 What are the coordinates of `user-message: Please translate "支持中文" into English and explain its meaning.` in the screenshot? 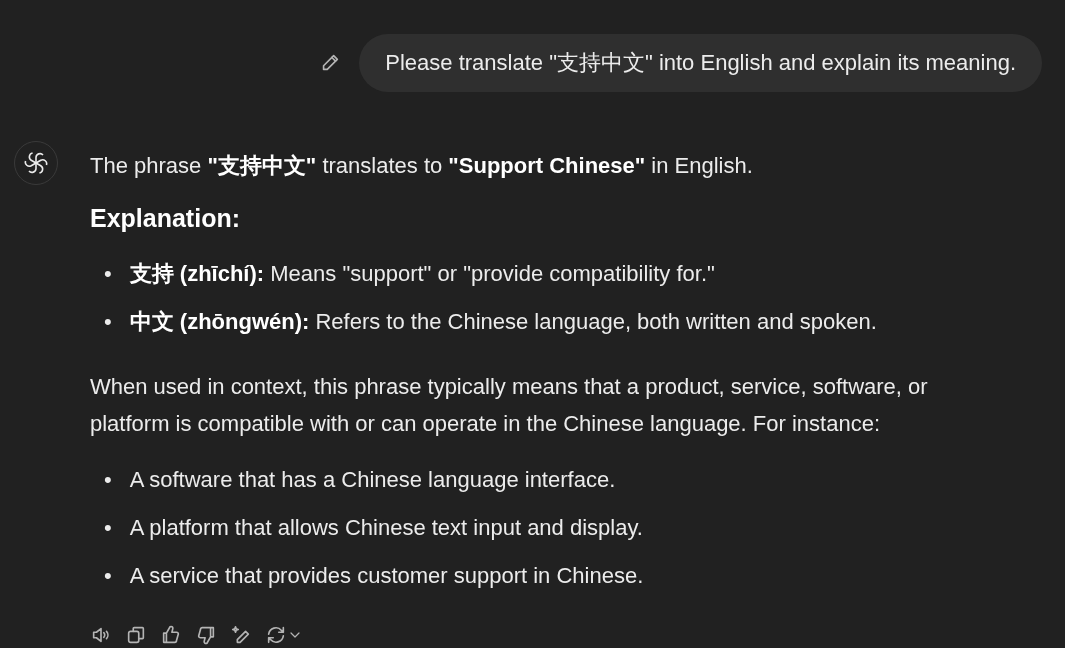 It's located at (700, 63).